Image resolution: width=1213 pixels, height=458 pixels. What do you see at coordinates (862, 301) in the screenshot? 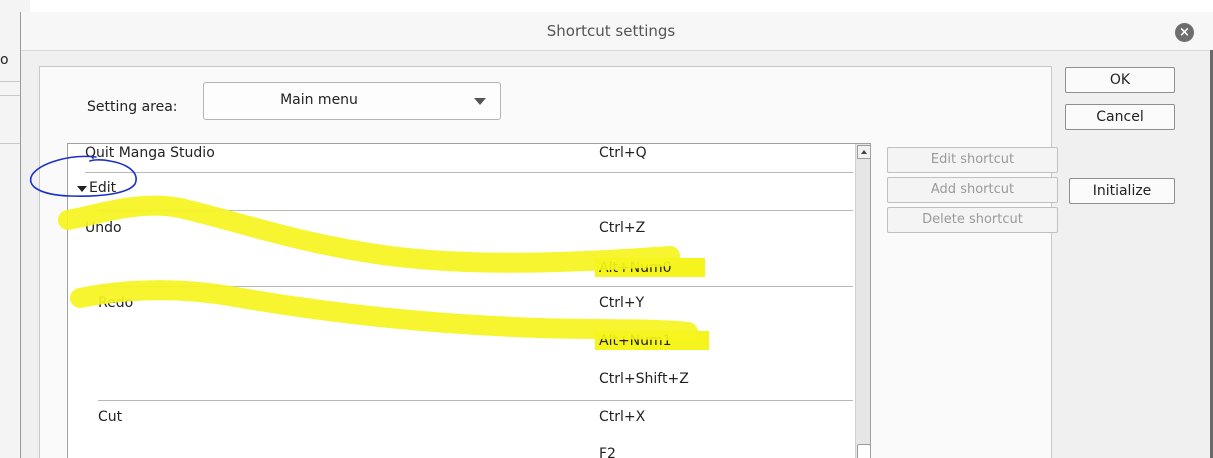
I see `vertical-scrollbar` at bounding box center [862, 301].